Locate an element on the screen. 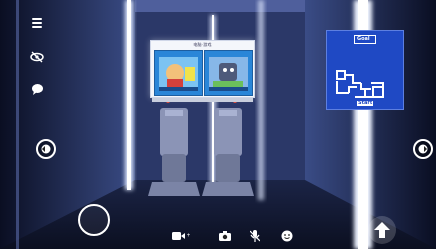  movement-joystick is located at coordinates (94, 220).